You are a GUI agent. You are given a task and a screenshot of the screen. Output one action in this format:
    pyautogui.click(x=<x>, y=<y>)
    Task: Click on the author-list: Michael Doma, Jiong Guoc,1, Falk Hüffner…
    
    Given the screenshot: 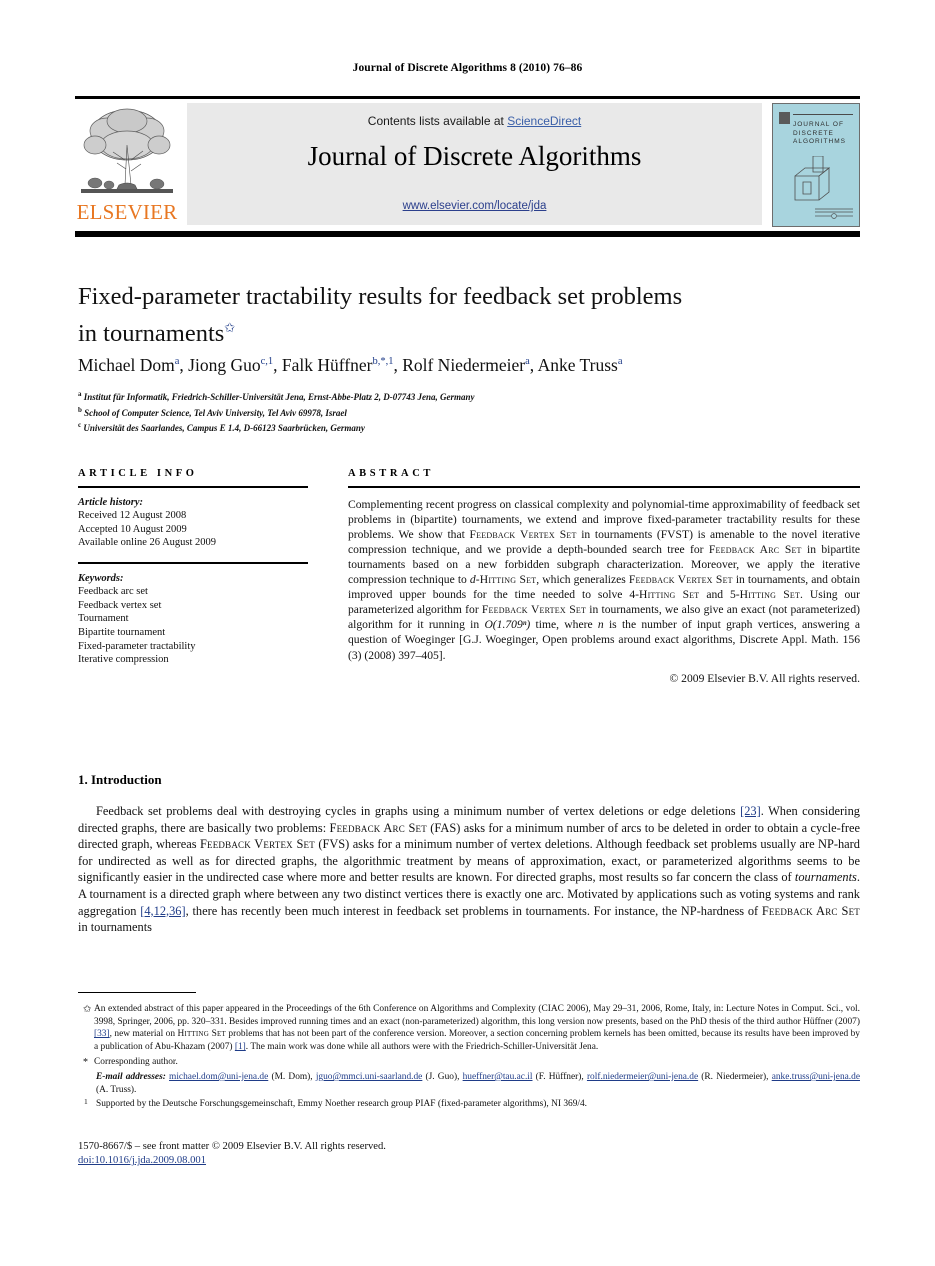 What is the action you would take?
    pyautogui.click(x=350, y=365)
    